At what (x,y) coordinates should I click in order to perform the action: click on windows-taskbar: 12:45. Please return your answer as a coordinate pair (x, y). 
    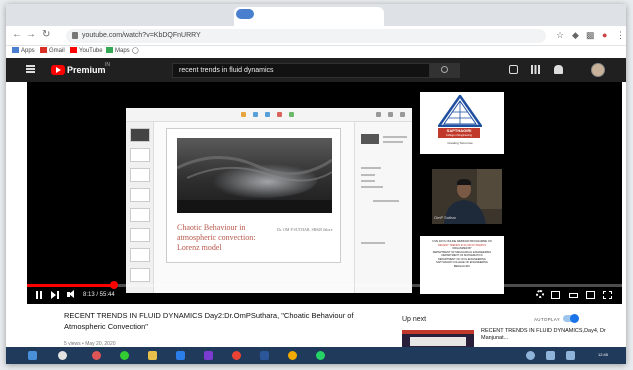
    Looking at the image, I should click on (316, 355).